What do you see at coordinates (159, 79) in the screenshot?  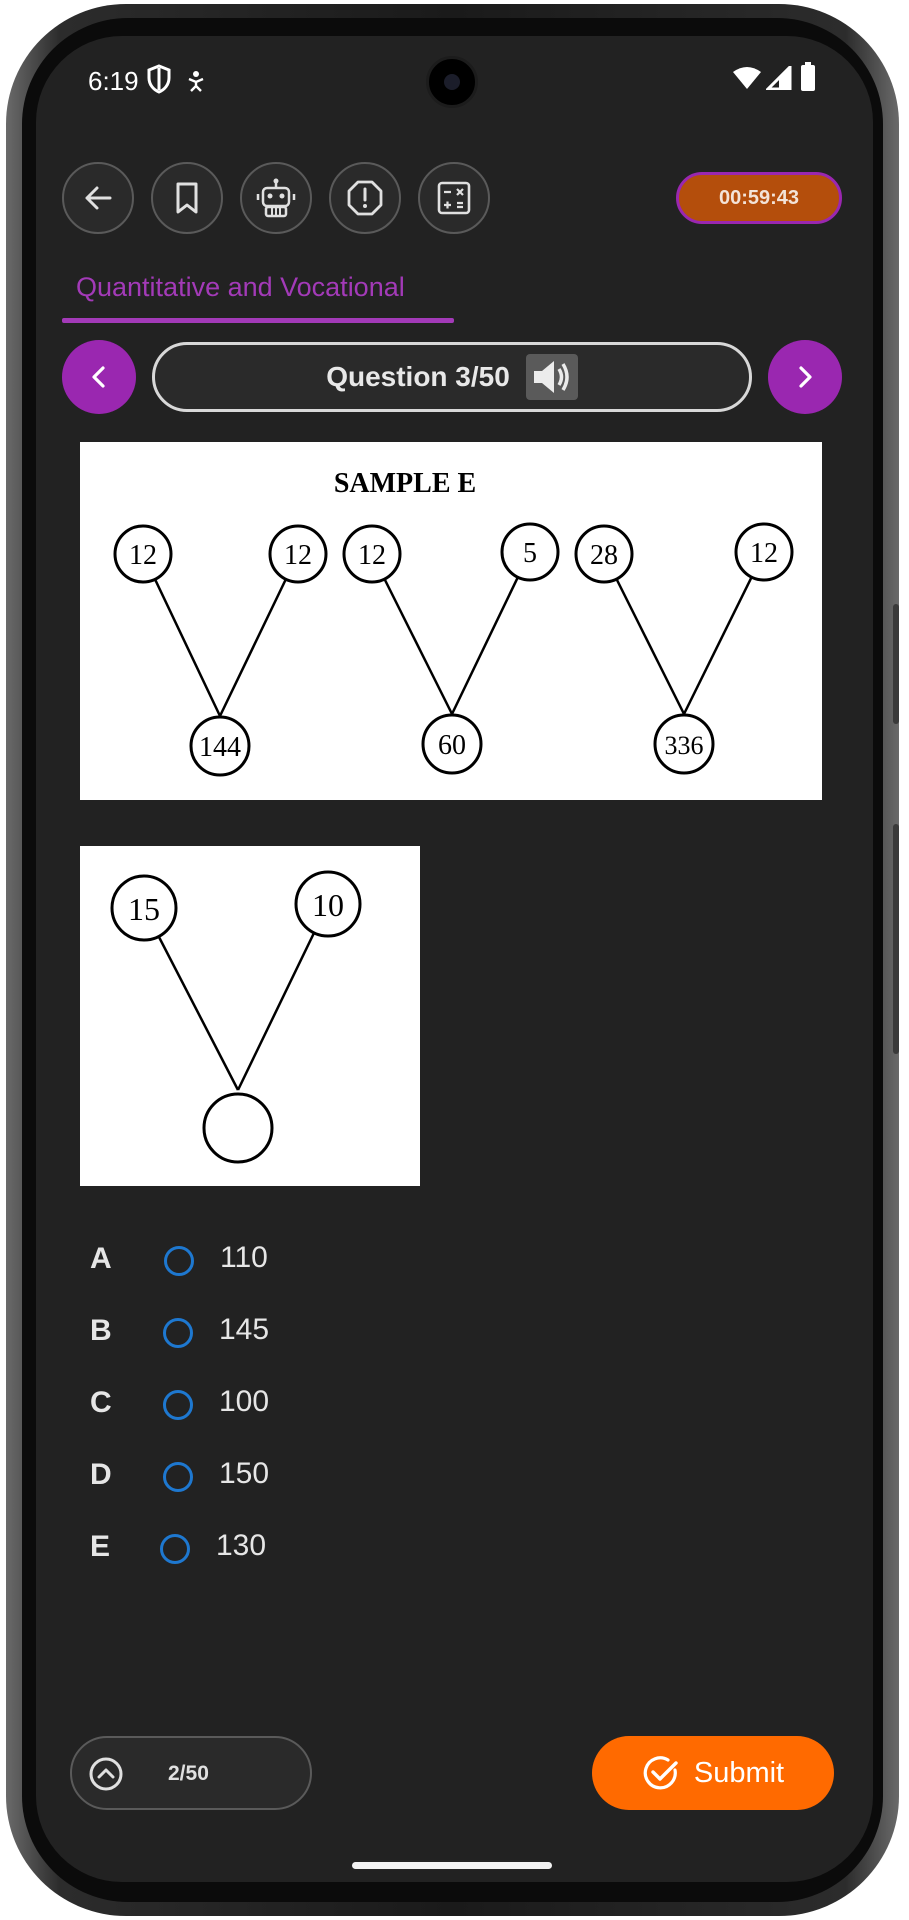 I see `shield-icon` at bounding box center [159, 79].